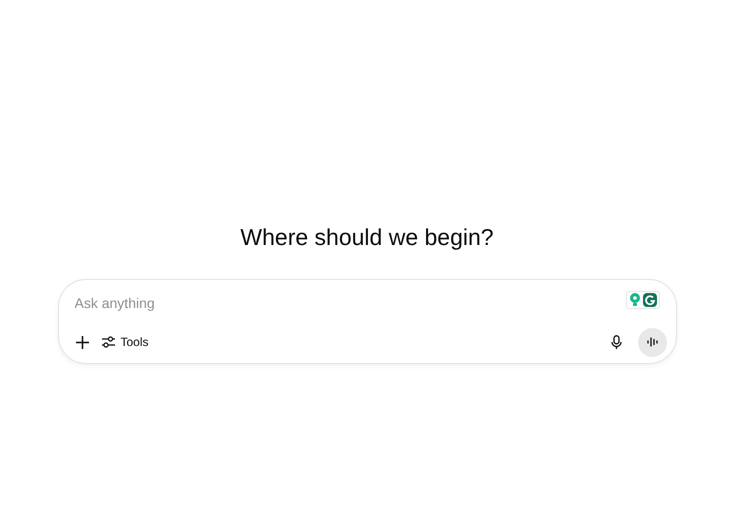 This screenshot has height=532, width=734. What do you see at coordinates (649, 300) in the screenshot?
I see `circle-arrow-icon` at bounding box center [649, 300].